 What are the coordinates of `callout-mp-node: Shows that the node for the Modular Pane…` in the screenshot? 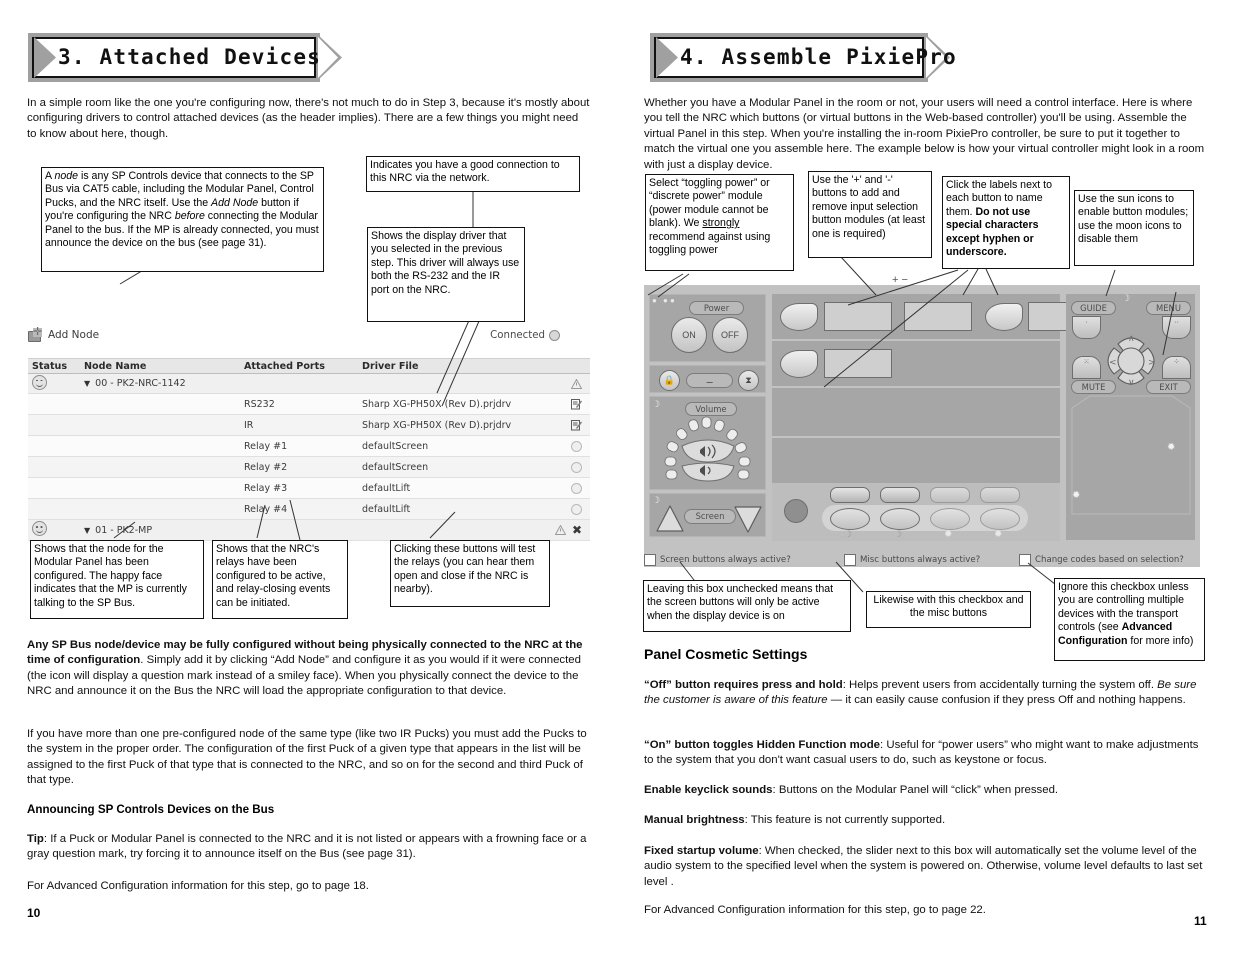 It's located at (117, 579).